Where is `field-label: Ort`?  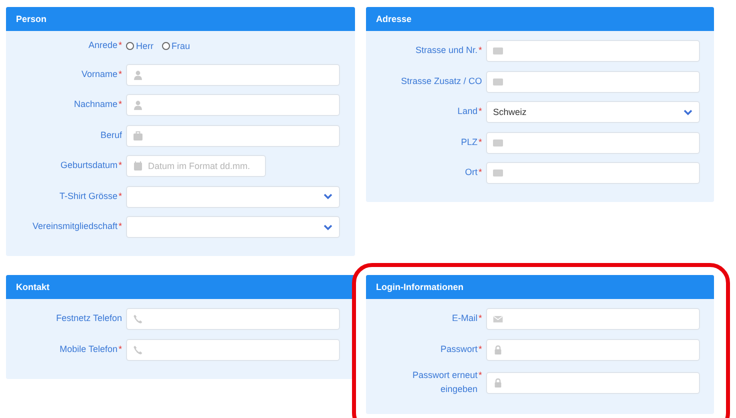
field-label: Ort is located at coordinates (471, 173).